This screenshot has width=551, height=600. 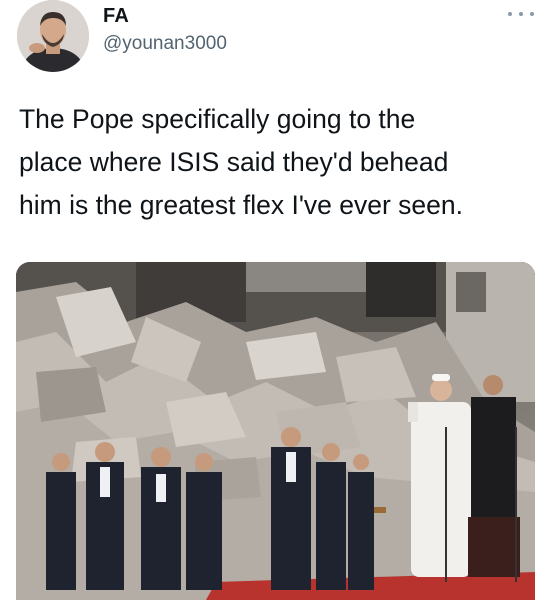 What do you see at coordinates (116, 16) in the screenshot?
I see `display-name: FA` at bounding box center [116, 16].